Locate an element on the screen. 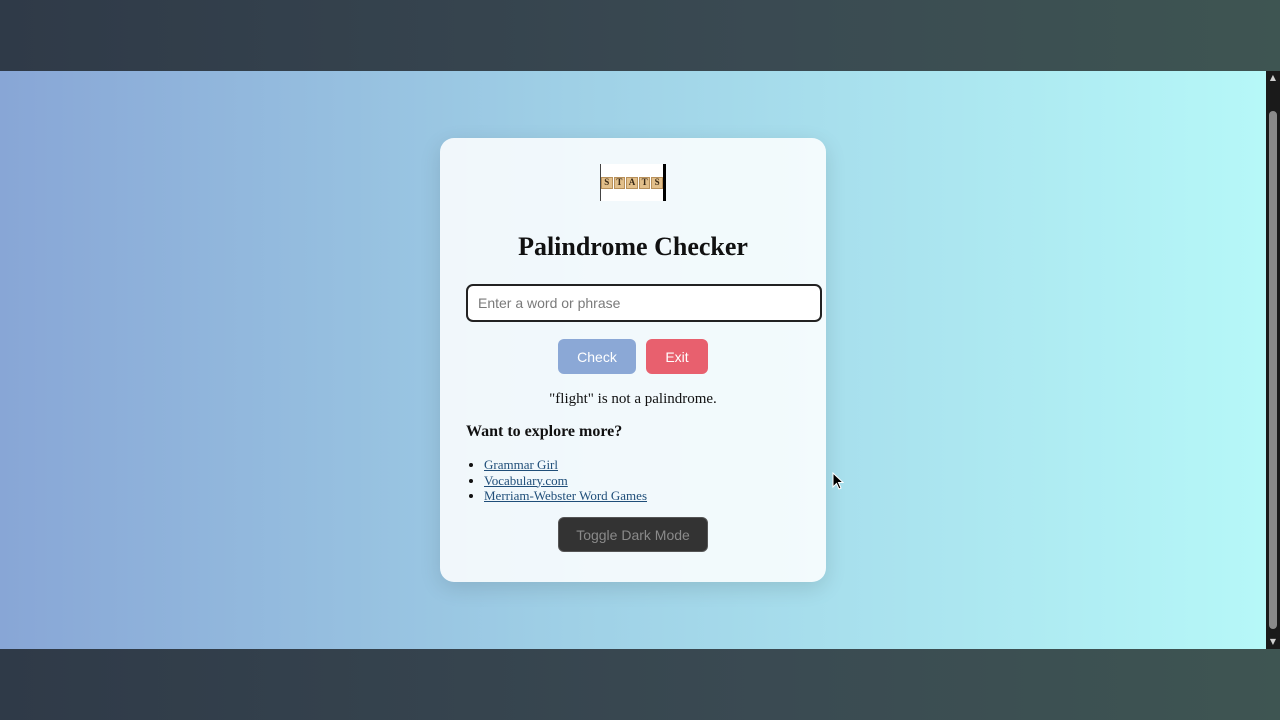 This screenshot has height=720, width=1280. exit-button: Exit is located at coordinates (677, 356).